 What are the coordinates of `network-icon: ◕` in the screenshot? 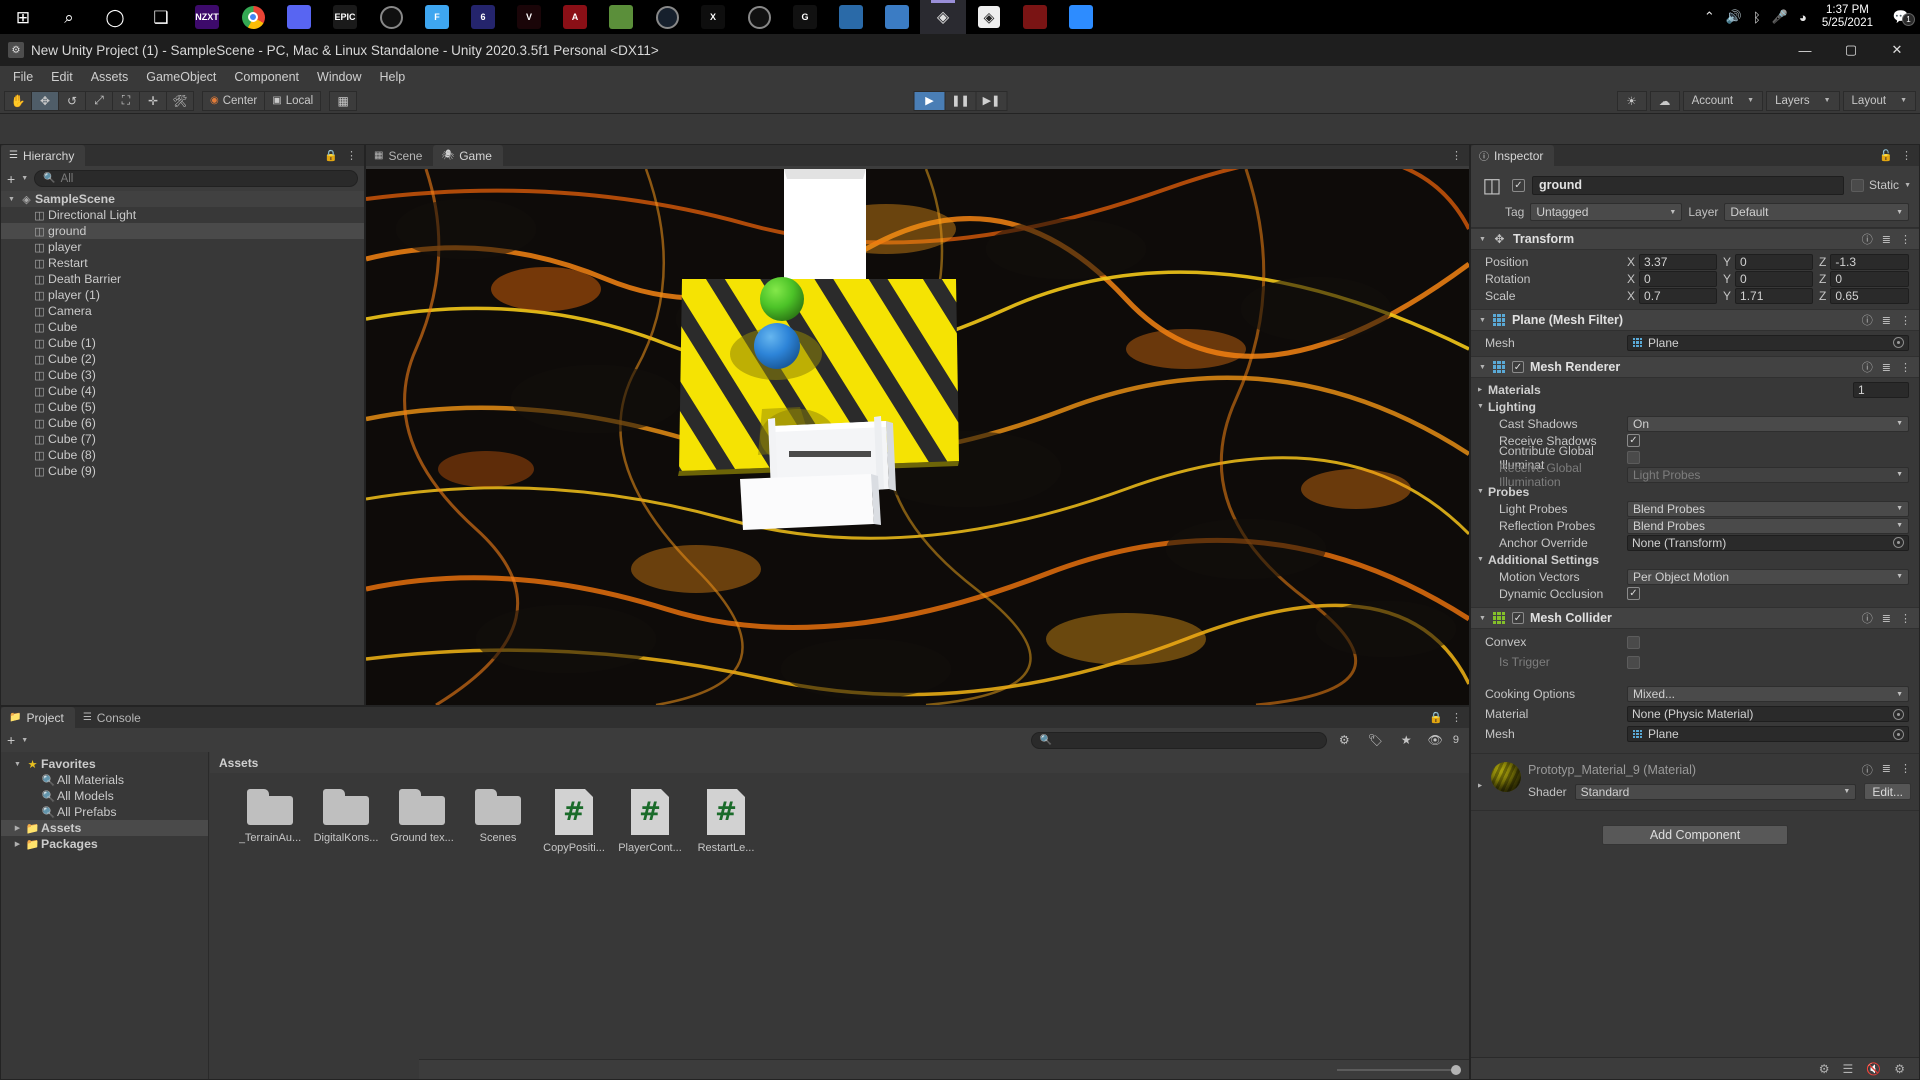 It's located at (1803, 17).